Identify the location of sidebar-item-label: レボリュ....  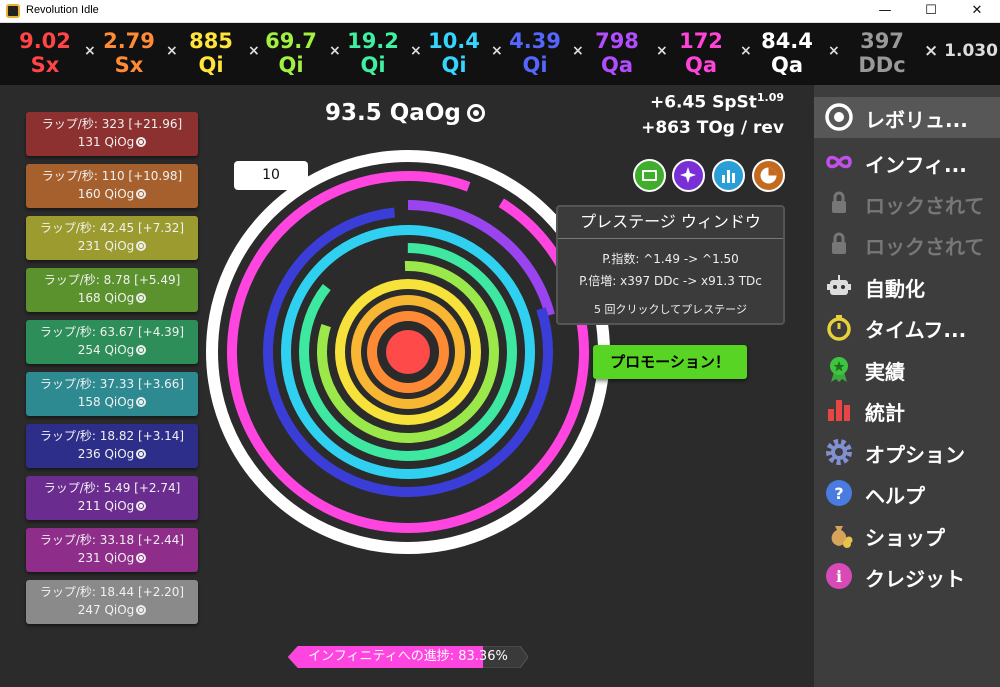
(916, 120).